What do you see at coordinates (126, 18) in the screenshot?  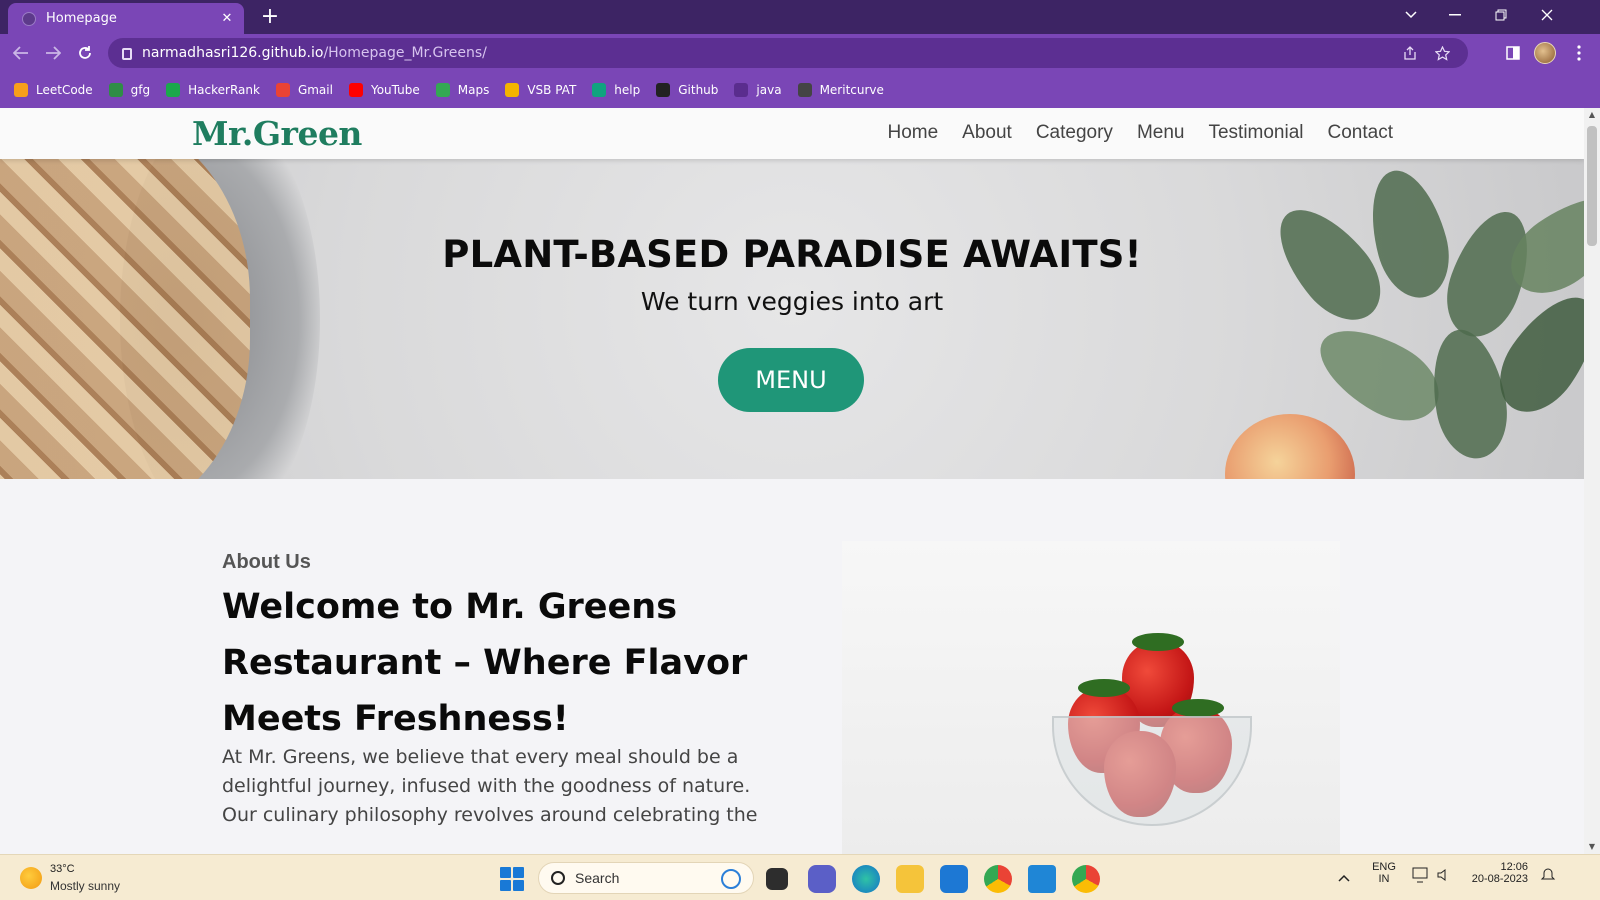 I see `active-tab: Homepage ✕` at bounding box center [126, 18].